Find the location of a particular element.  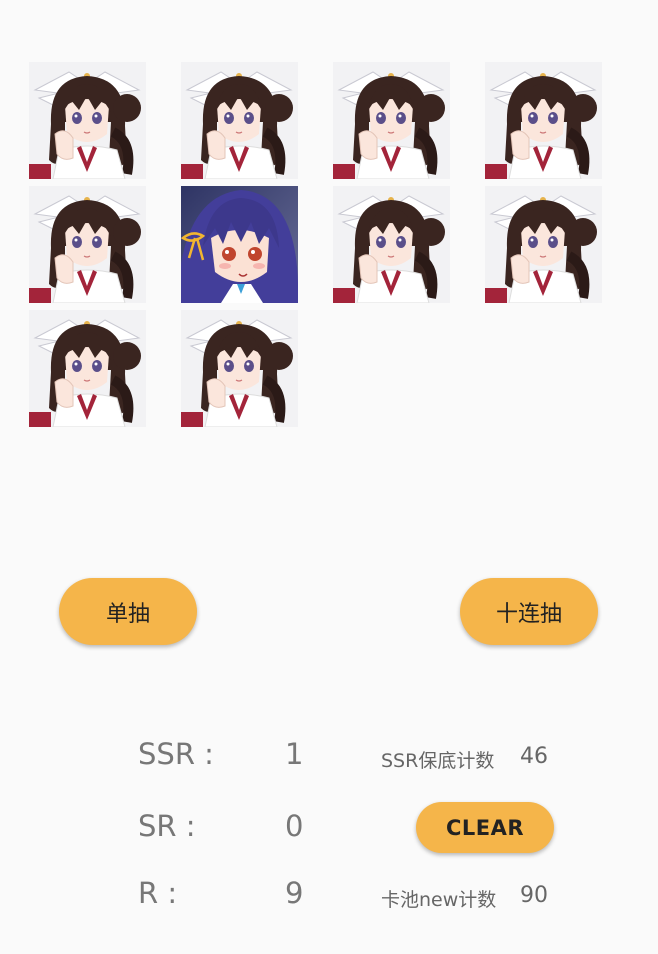

ssr-pity-value: 46 is located at coordinates (534, 756).